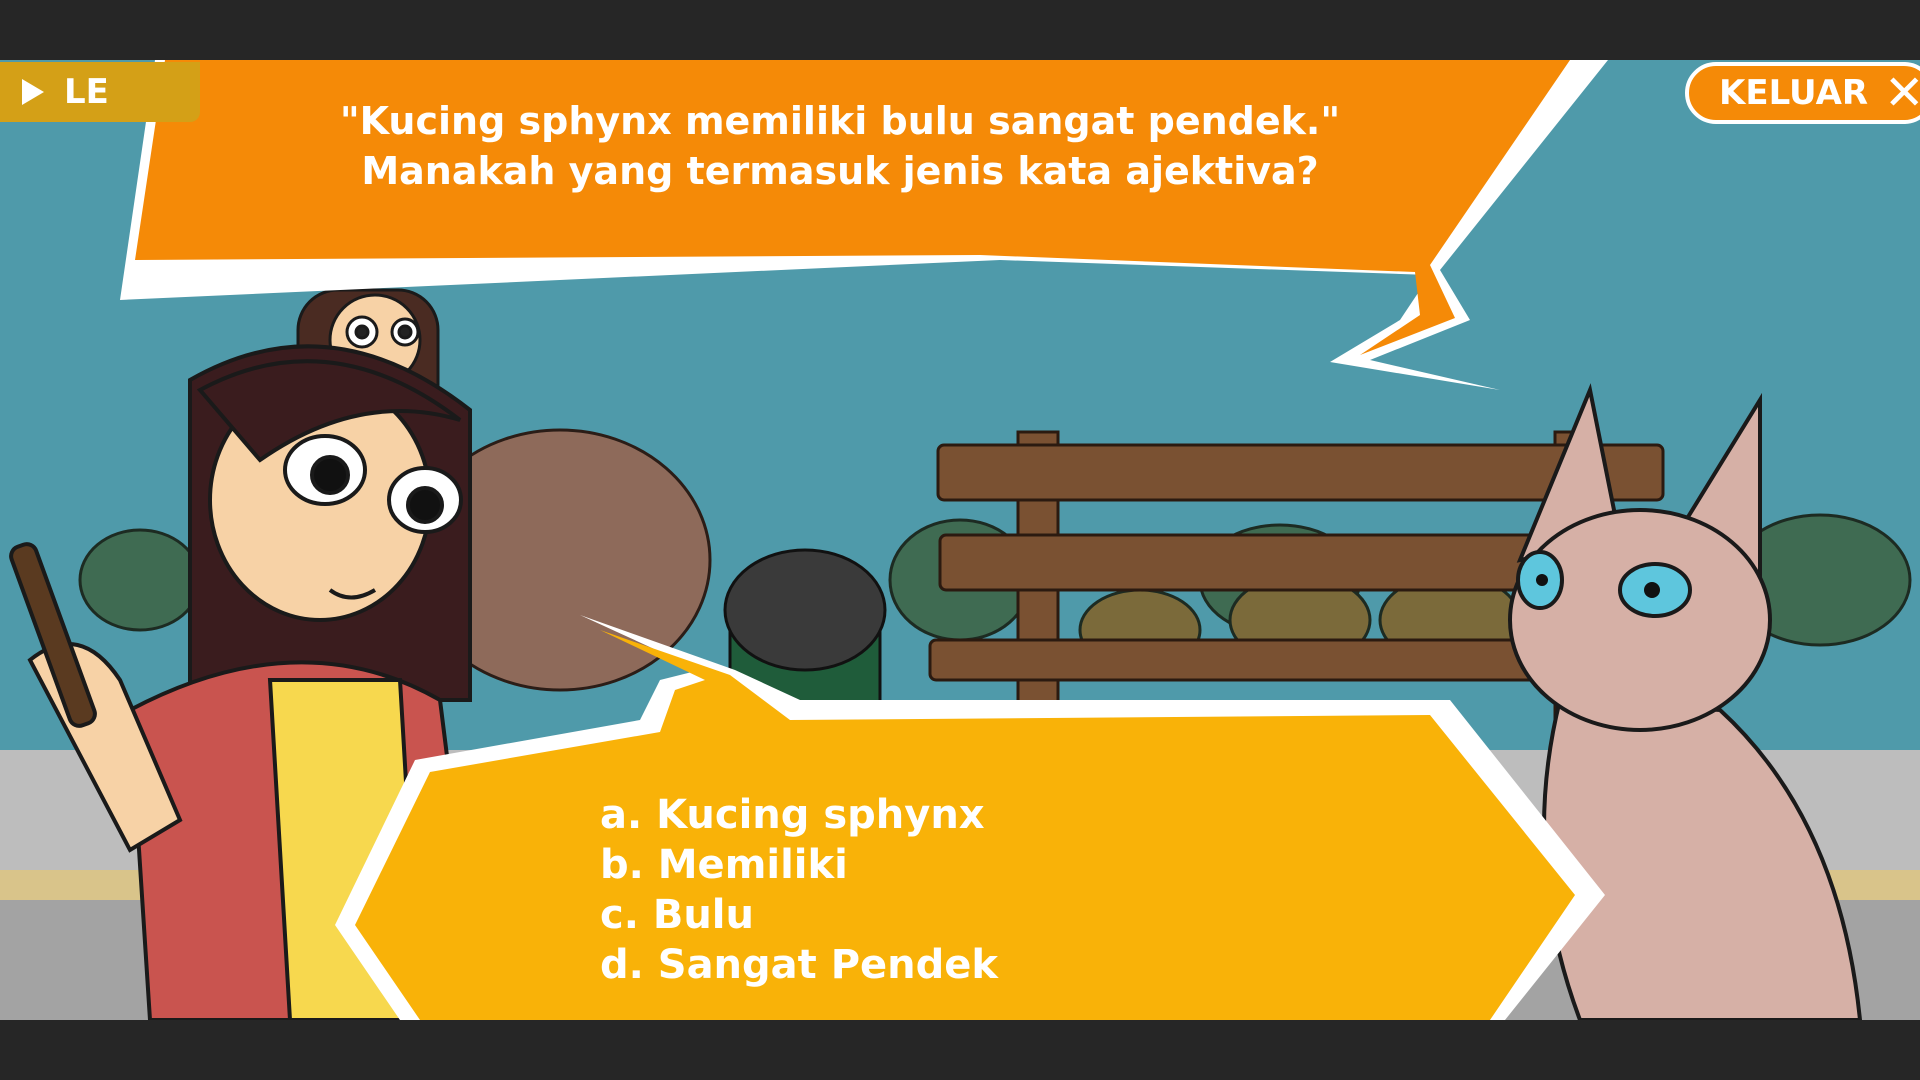 Image resolution: width=1920 pixels, height=1080 pixels. Describe the element at coordinates (33, 92) in the screenshot. I see `play-icon` at that location.